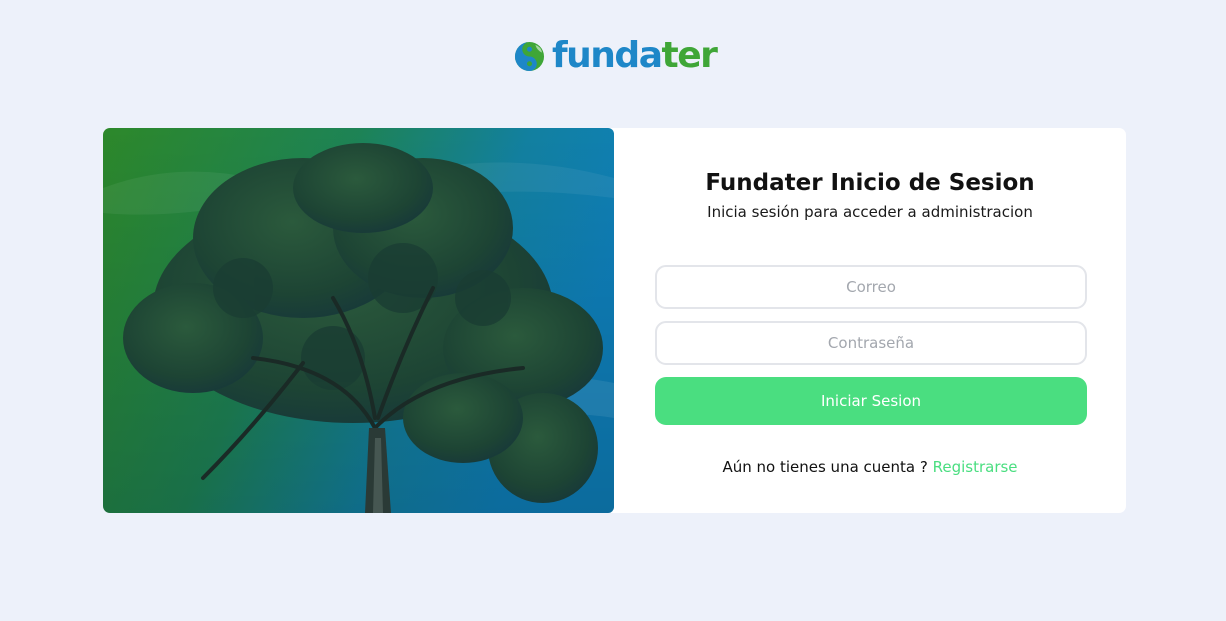 The height and width of the screenshot is (621, 1226). What do you see at coordinates (827, 467) in the screenshot?
I see `register-prompt-text: Aún no tienes una cuenta ?` at bounding box center [827, 467].